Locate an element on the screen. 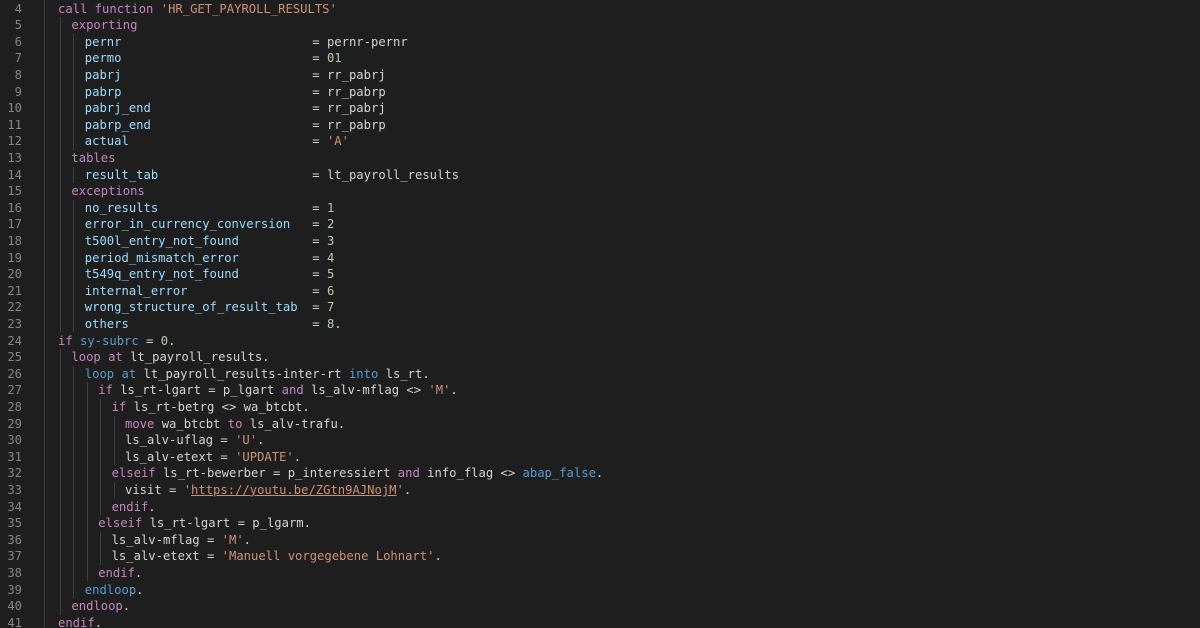  code-token: tables is located at coordinates (93, 157).